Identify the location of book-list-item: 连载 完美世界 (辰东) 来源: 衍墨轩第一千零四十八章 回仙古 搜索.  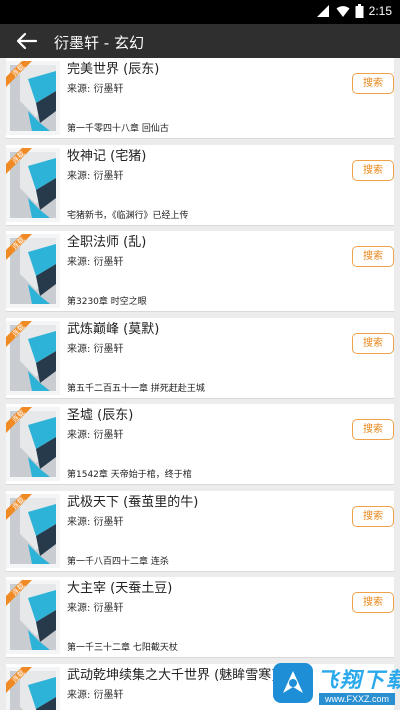
(200, 98).